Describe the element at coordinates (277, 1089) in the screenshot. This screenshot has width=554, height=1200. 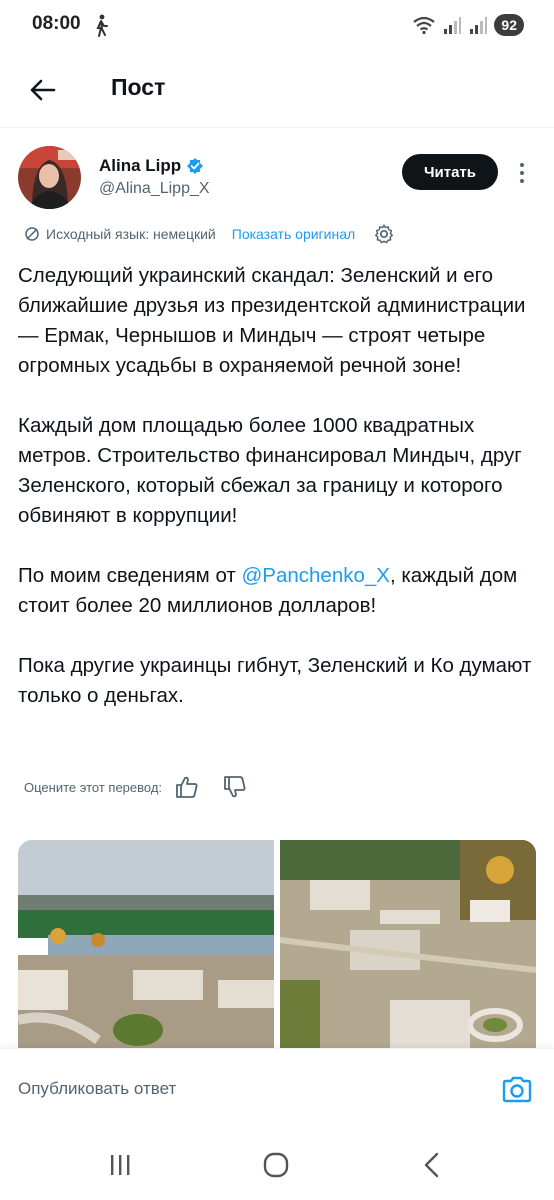
I see `reply-composer: Опубликовать ответ` at that location.